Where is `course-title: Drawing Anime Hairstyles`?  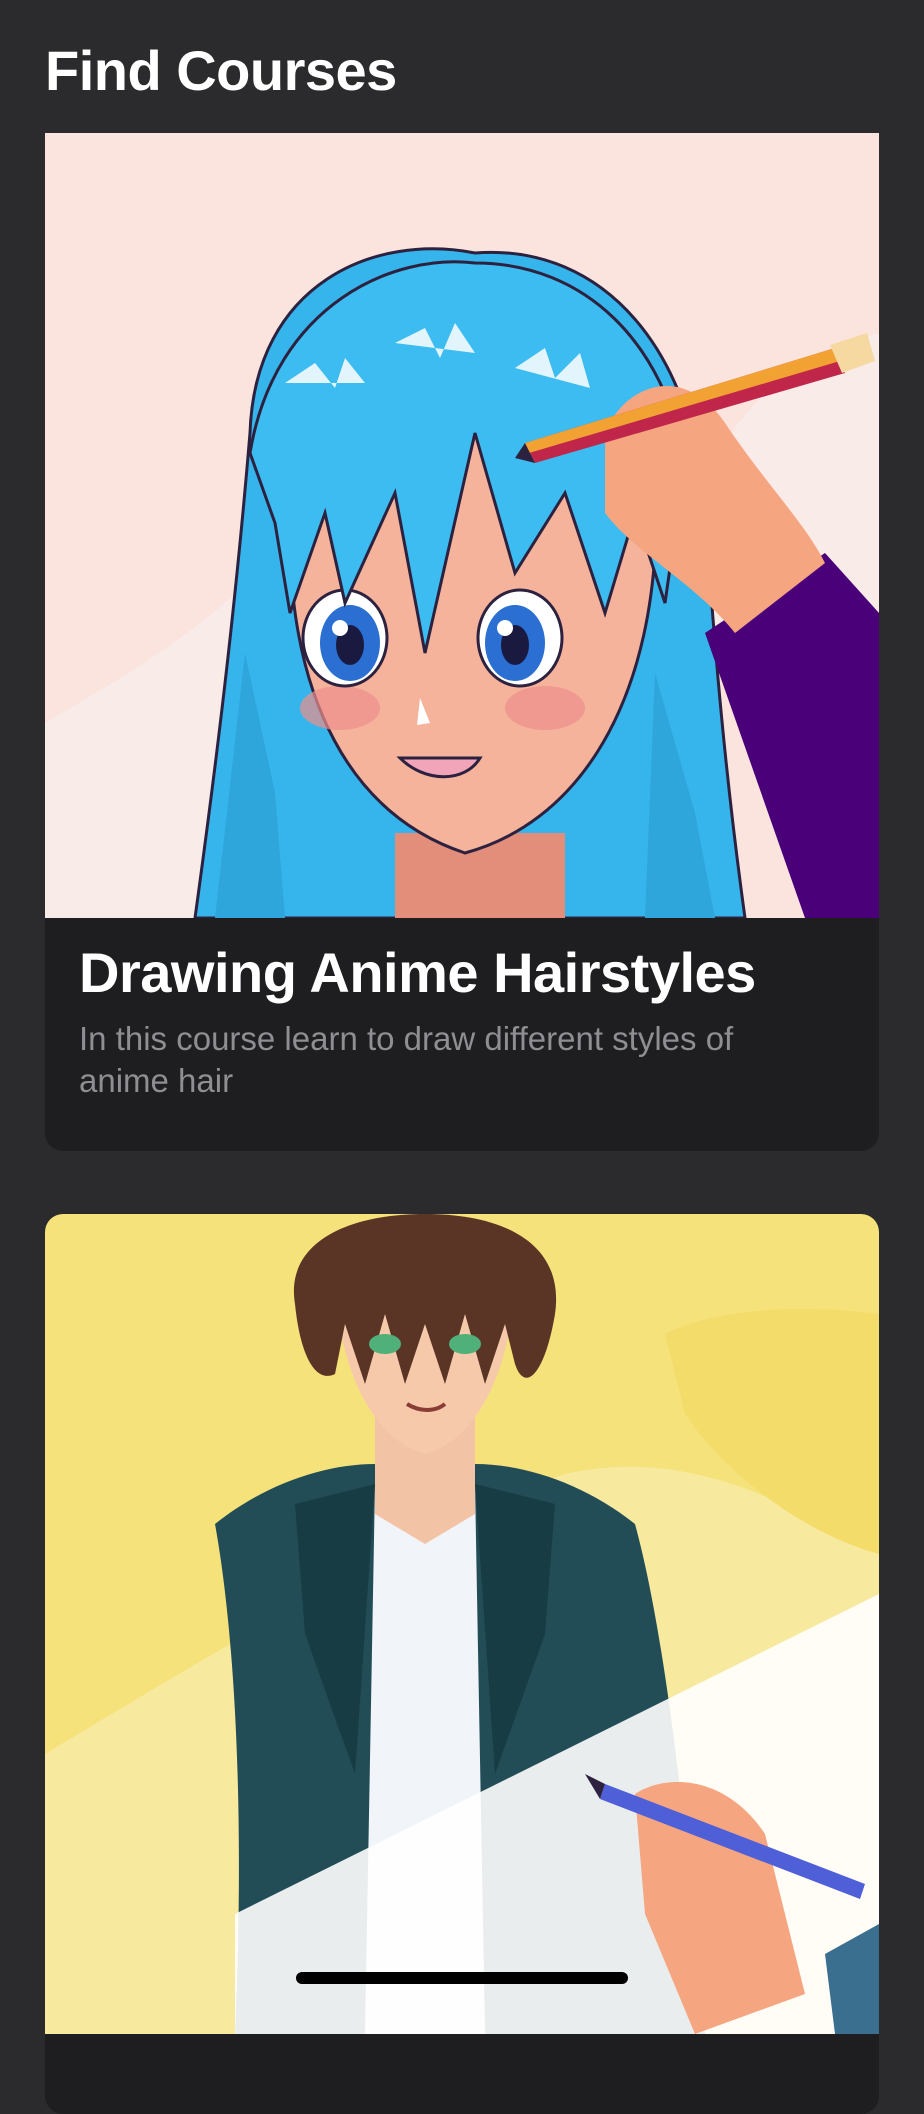
course-title: Drawing Anime Hairstyles is located at coordinates (417, 972).